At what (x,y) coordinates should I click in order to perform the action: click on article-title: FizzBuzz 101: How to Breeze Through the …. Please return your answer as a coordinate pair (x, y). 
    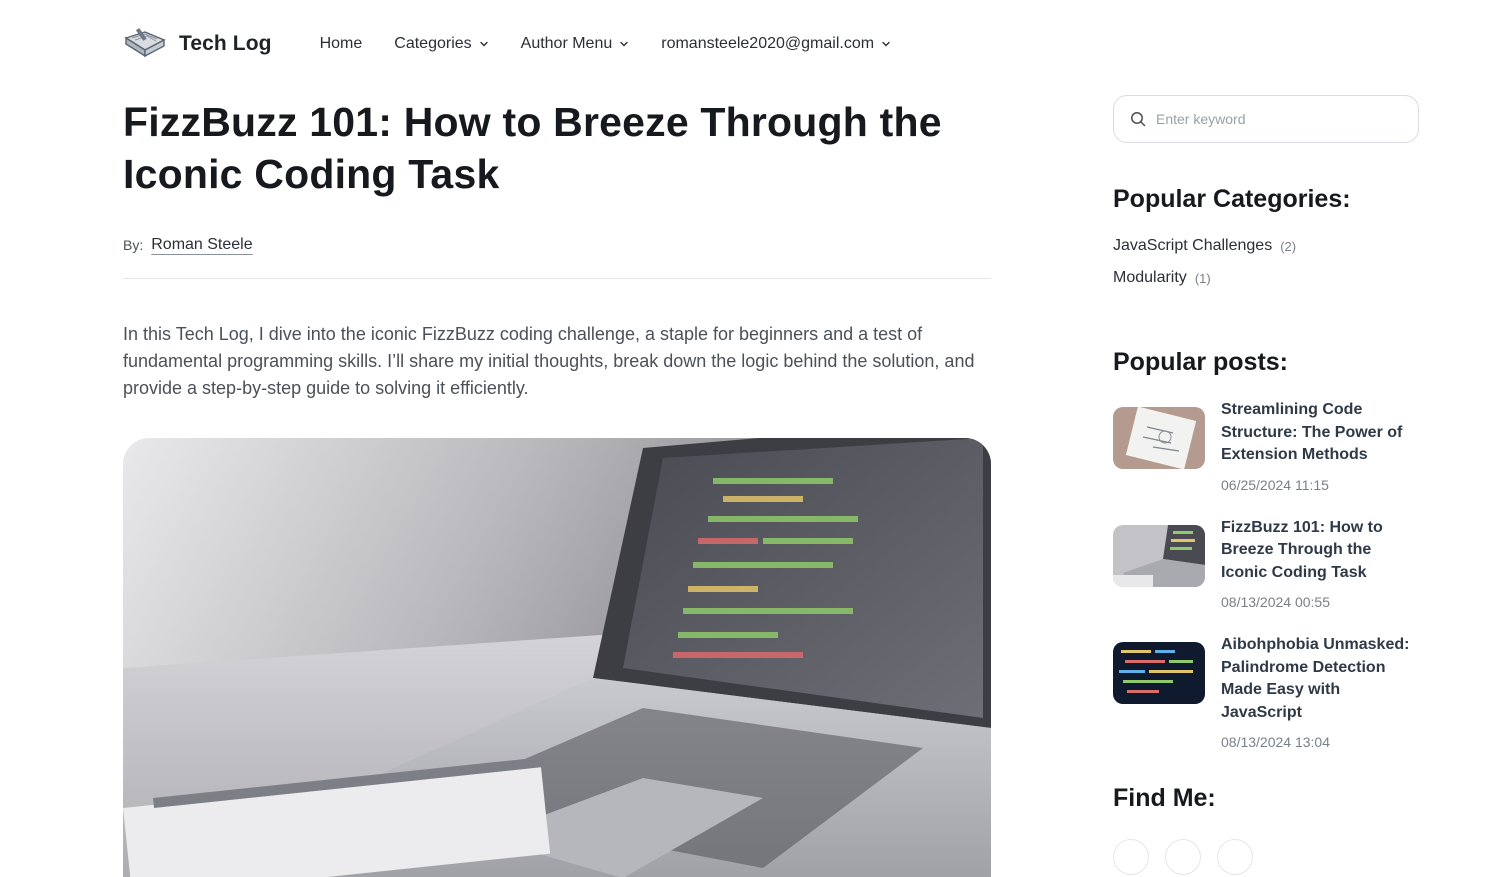
    Looking at the image, I should click on (532, 148).